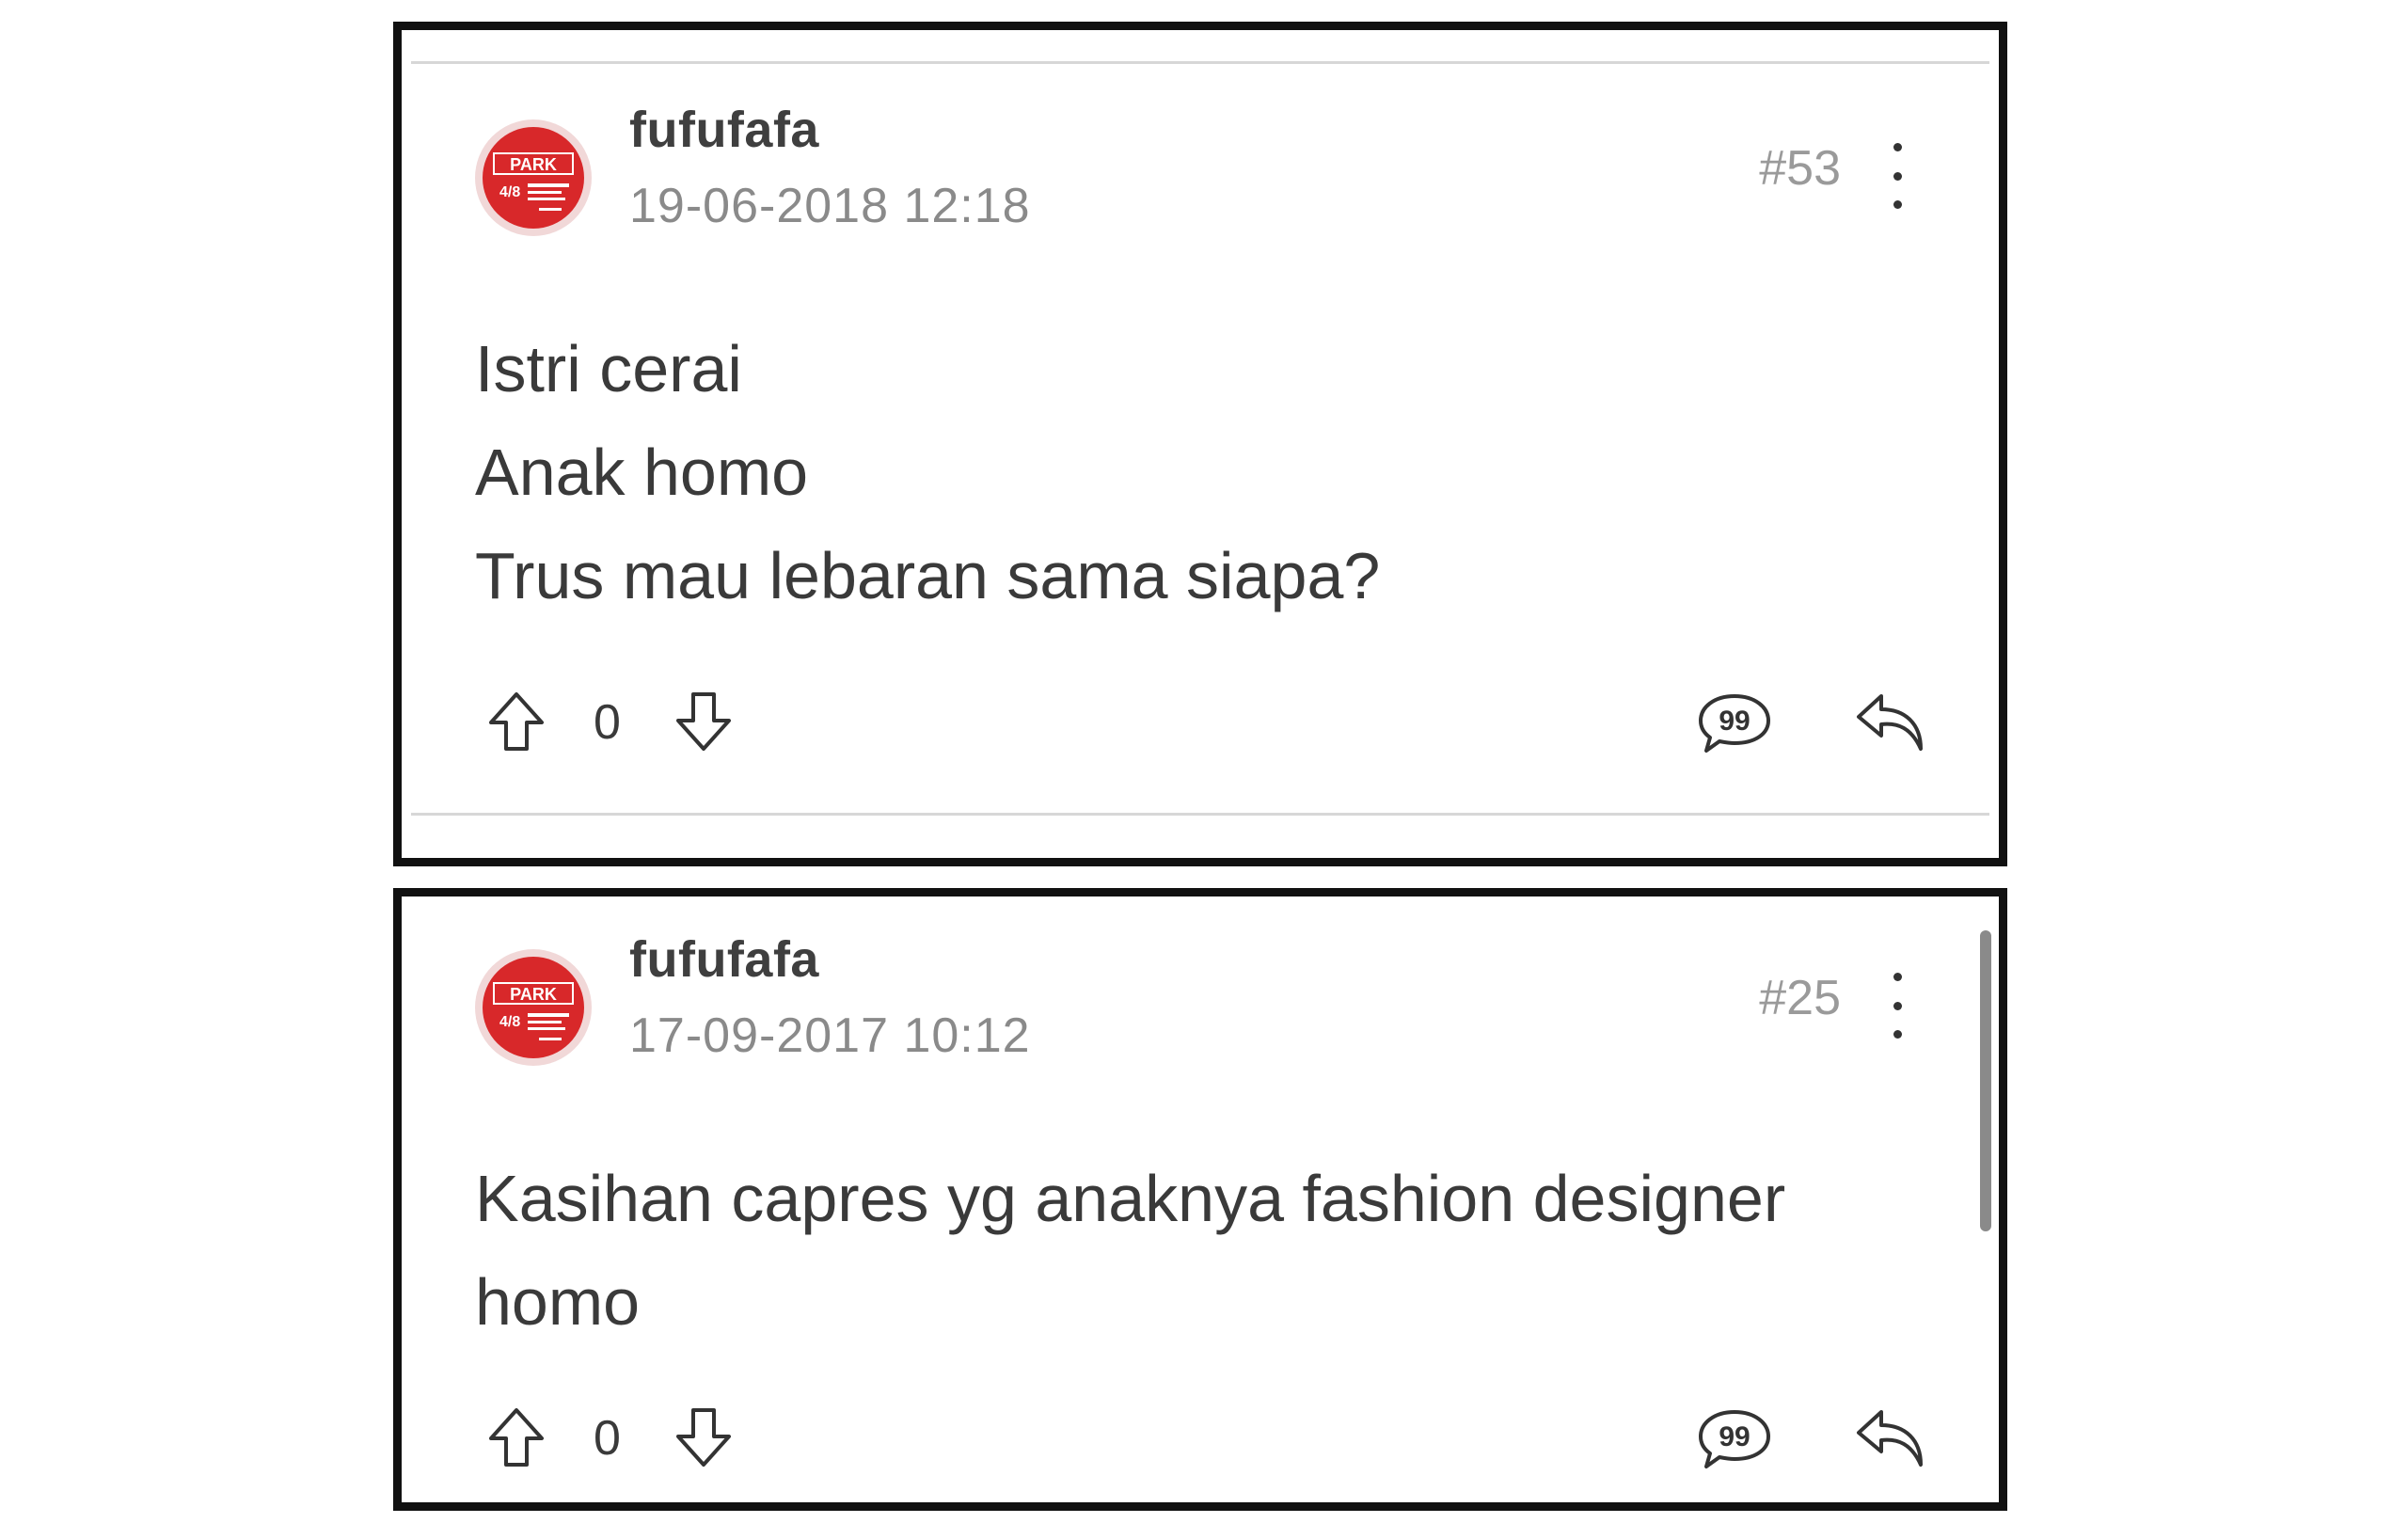  Describe the element at coordinates (830, 1035) in the screenshot. I see `timestamp: 17-09-2017 10:12` at that location.